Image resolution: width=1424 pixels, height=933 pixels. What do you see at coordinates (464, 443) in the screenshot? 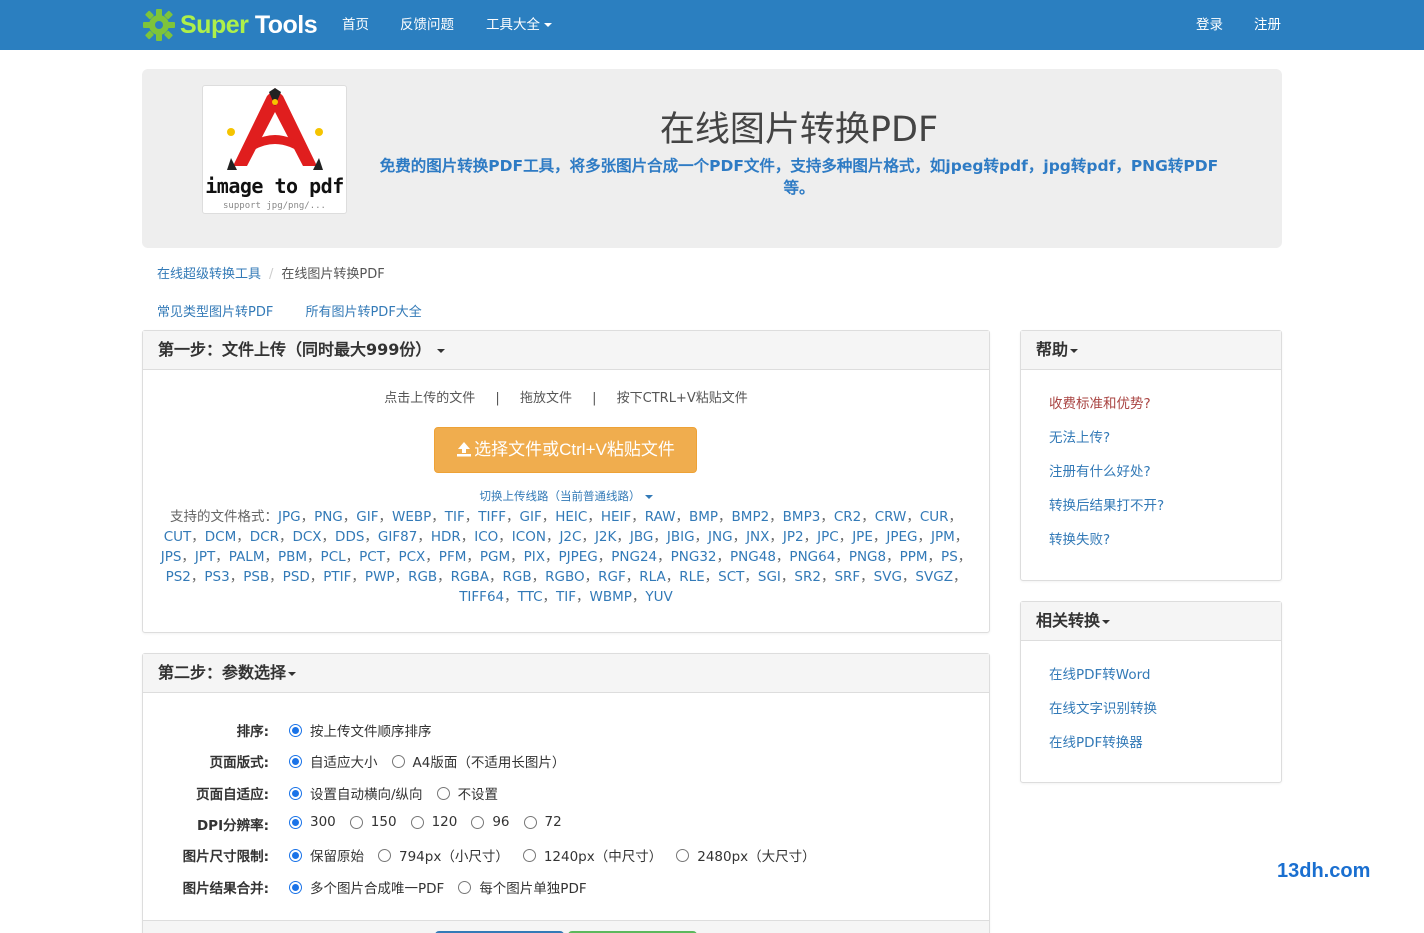
I see `upload-icon` at bounding box center [464, 443].